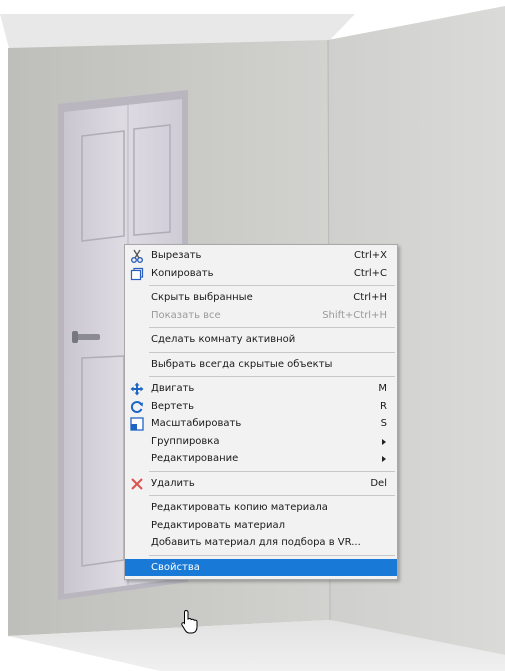 The height and width of the screenshot is (671, 505). Describe the element at coordinates (202, 297) in the screenshot. I see `menu-item-label: Скрыть выбранные` at that location.